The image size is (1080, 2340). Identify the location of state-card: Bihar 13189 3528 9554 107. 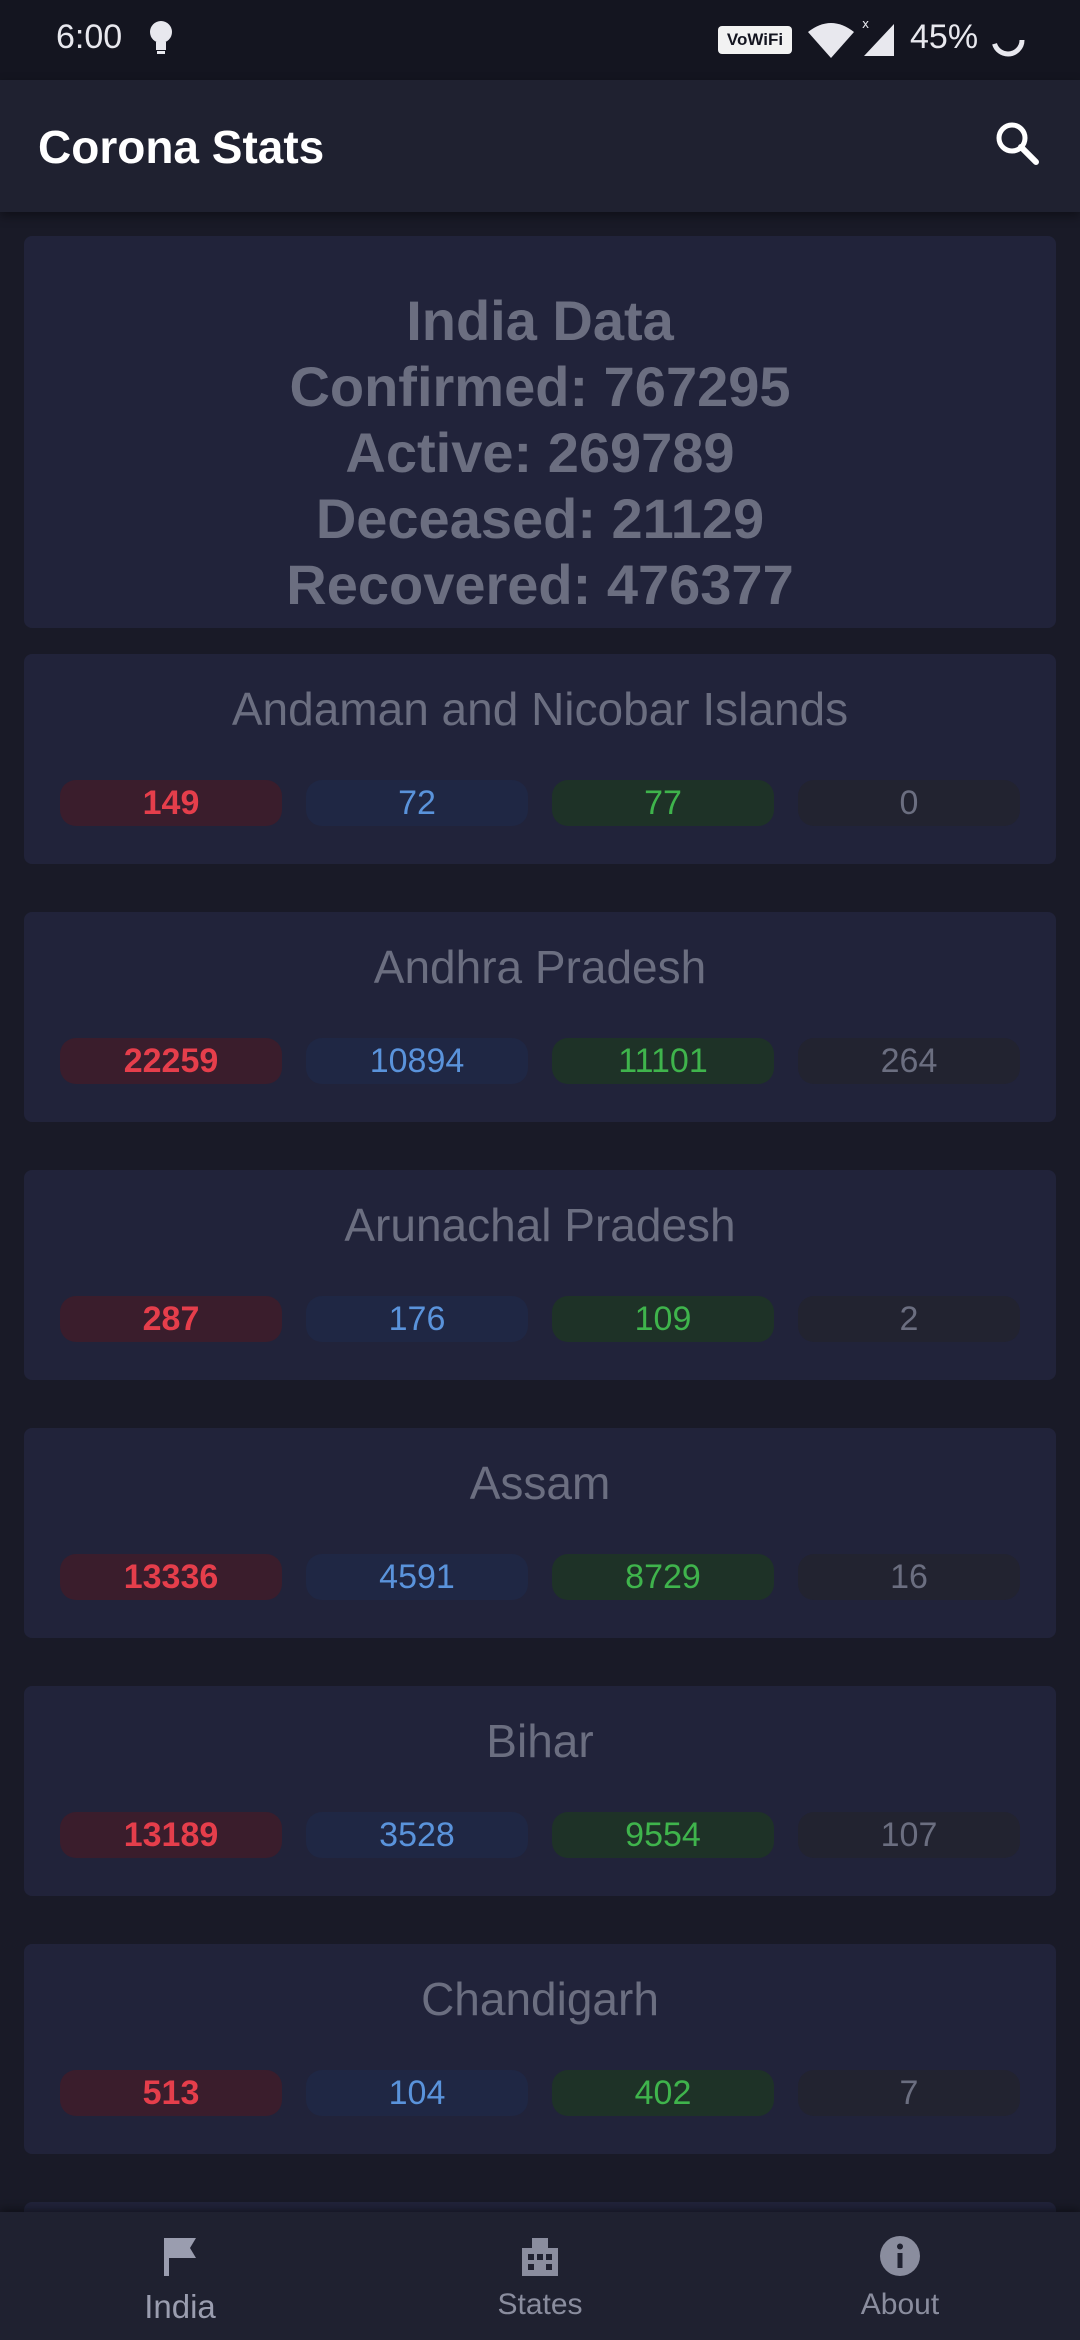
(540, 1791).